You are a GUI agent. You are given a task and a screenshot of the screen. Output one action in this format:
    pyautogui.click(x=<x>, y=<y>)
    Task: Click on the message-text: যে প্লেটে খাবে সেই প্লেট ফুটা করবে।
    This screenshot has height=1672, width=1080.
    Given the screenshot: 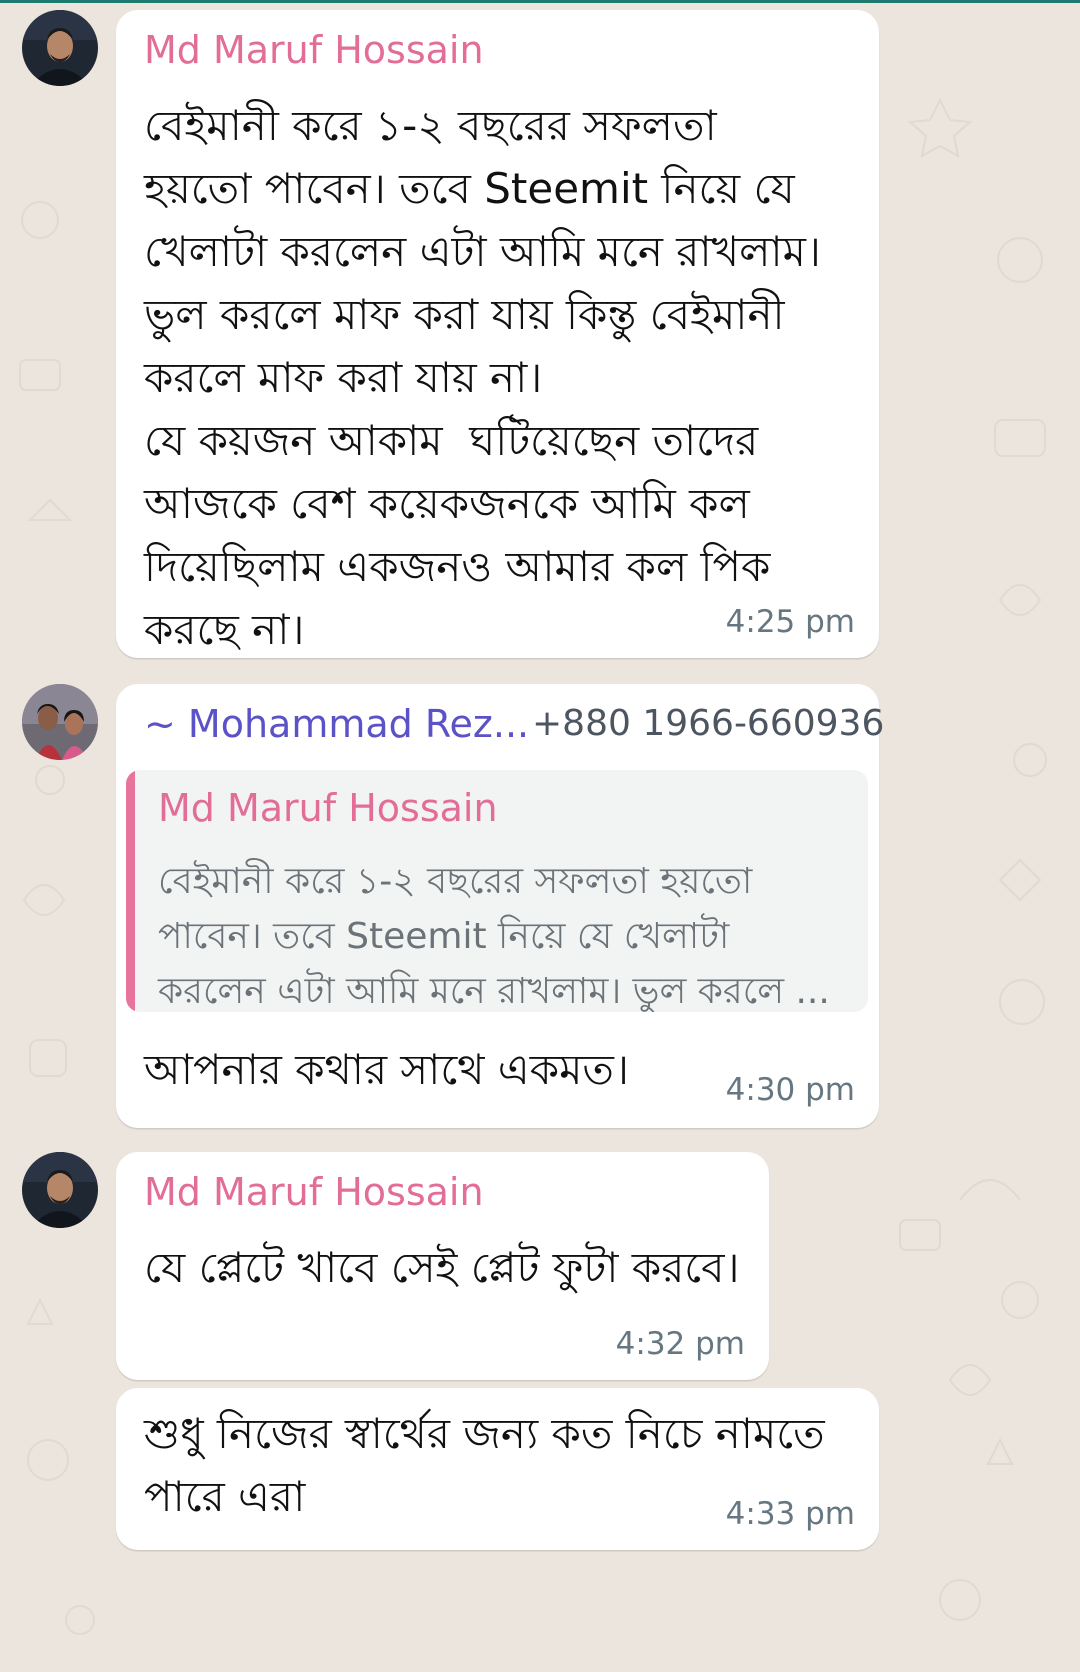 What is the action you would take?
    pyautogui.click(x=442, y=1267)
    